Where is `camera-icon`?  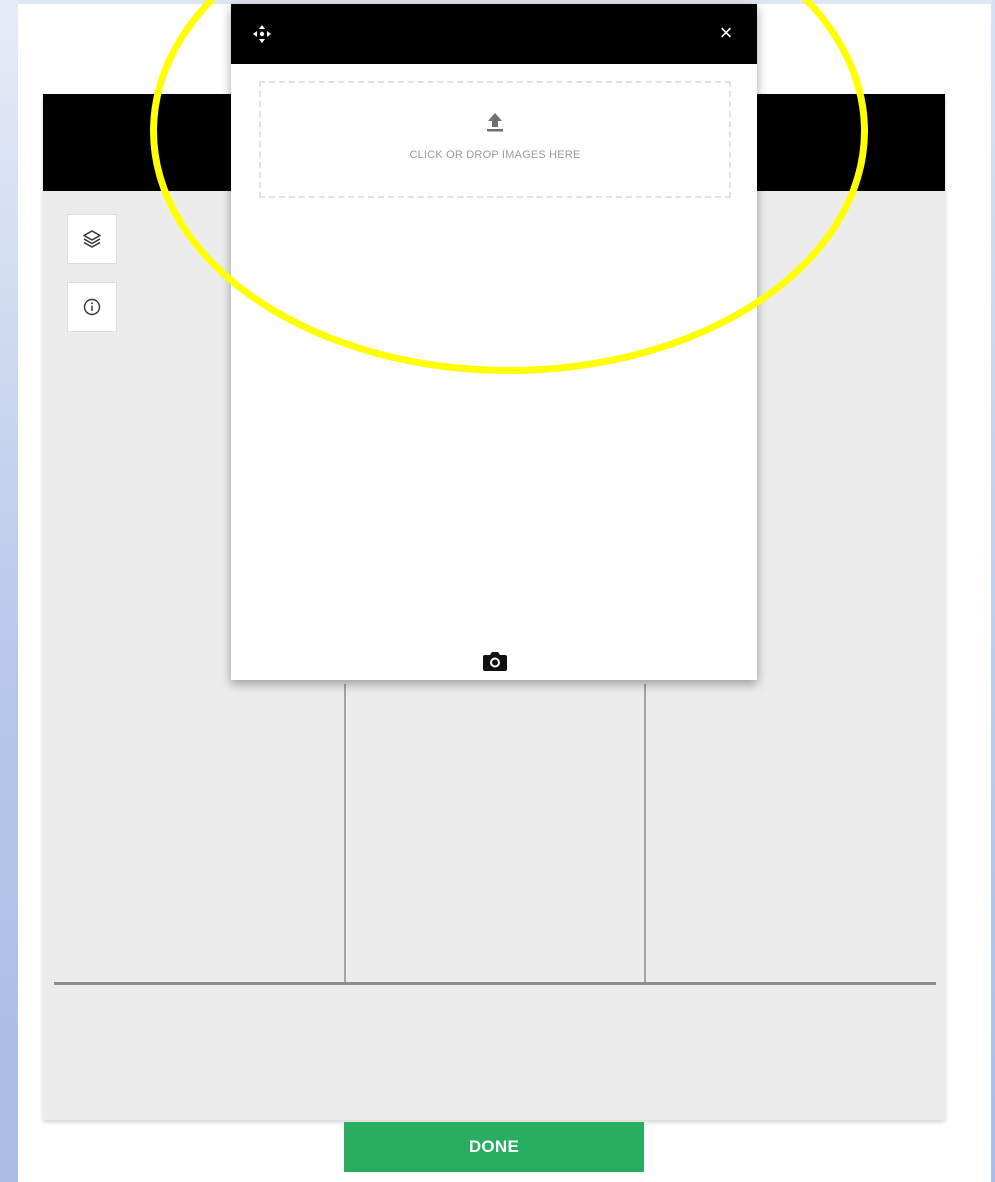
camera-icon is located at coordinates (495, 661).